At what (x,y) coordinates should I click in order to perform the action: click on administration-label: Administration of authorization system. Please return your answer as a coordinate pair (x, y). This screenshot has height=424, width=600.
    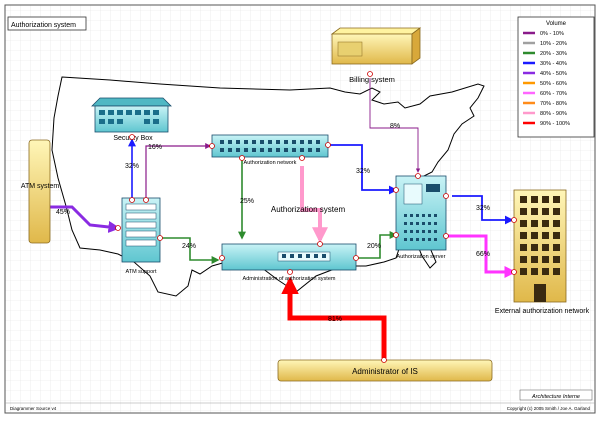
    Looking at the image, I should click on (289, 279).